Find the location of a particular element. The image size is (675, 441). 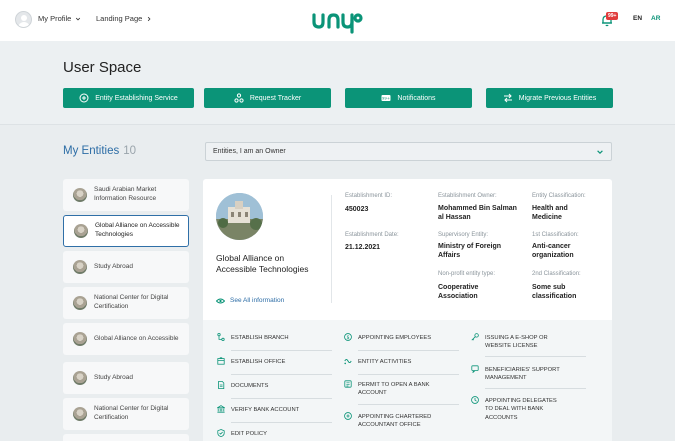

first-classification-value: Anti-cancer organization is located at coordinates (553, 251).